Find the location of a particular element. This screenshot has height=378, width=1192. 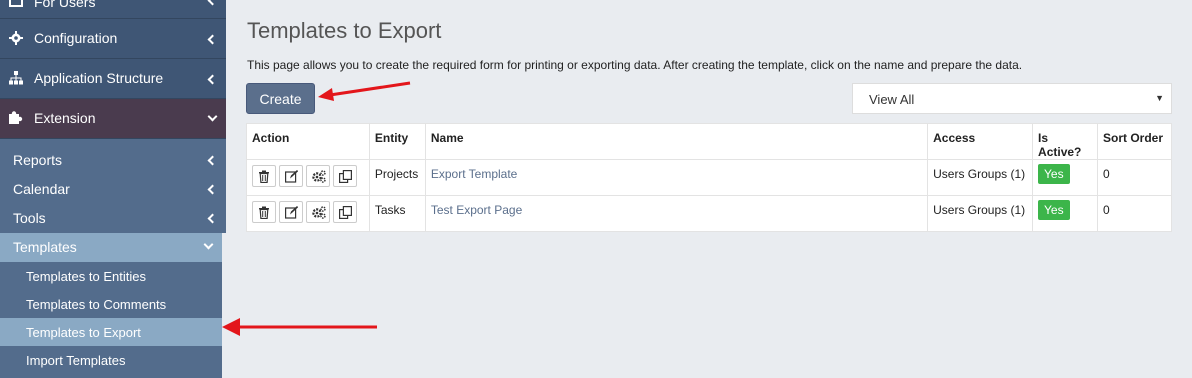

sidebar-item-calendar: Calendar is located at coordinates (113, 189).